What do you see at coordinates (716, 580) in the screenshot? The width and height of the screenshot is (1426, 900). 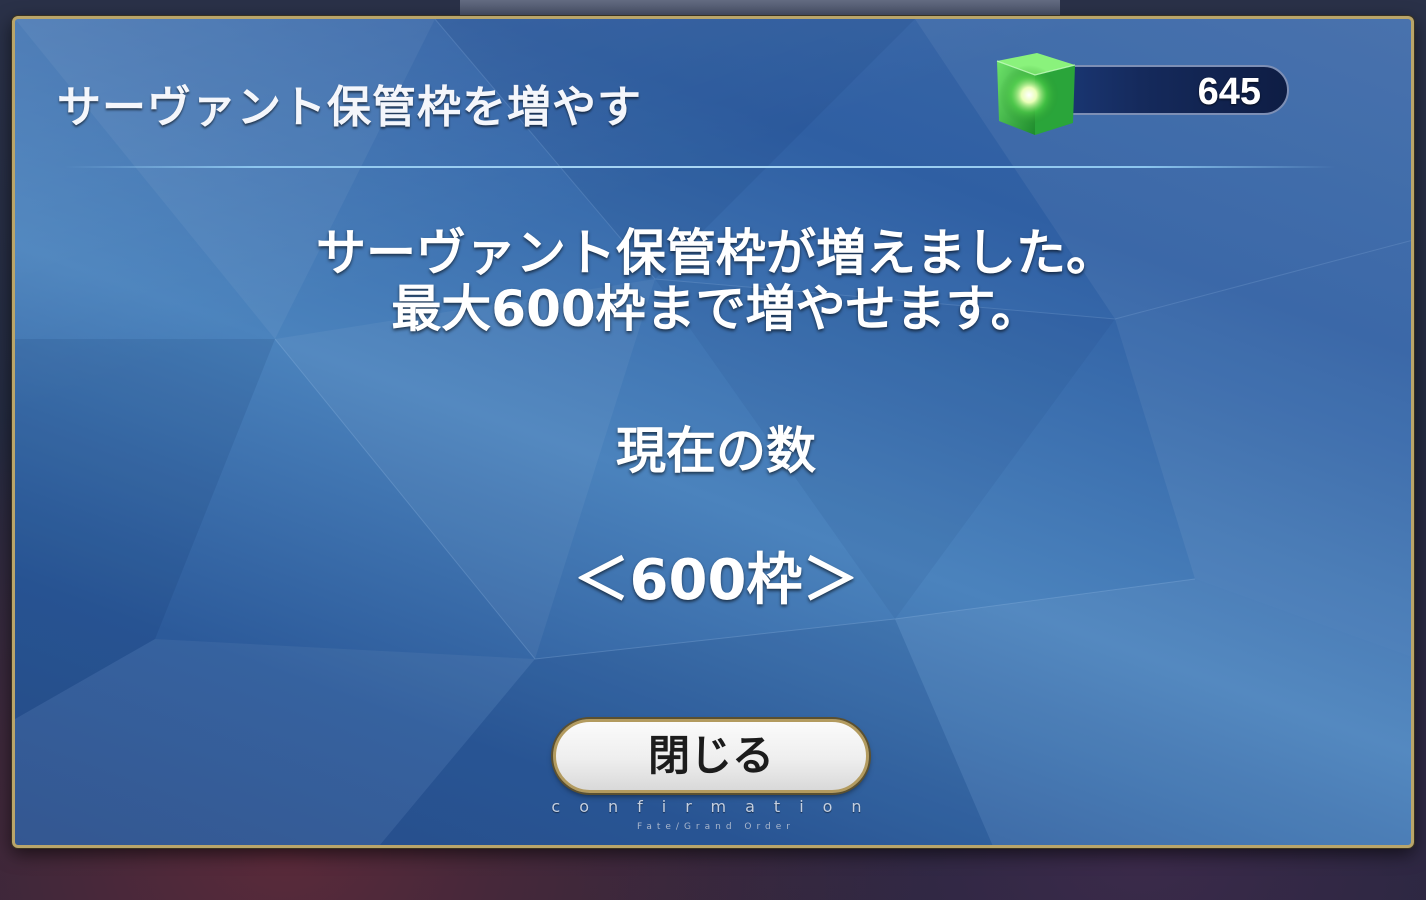 I see `current-count-value: ＜600枠＞` at bounding box center [716, 580].